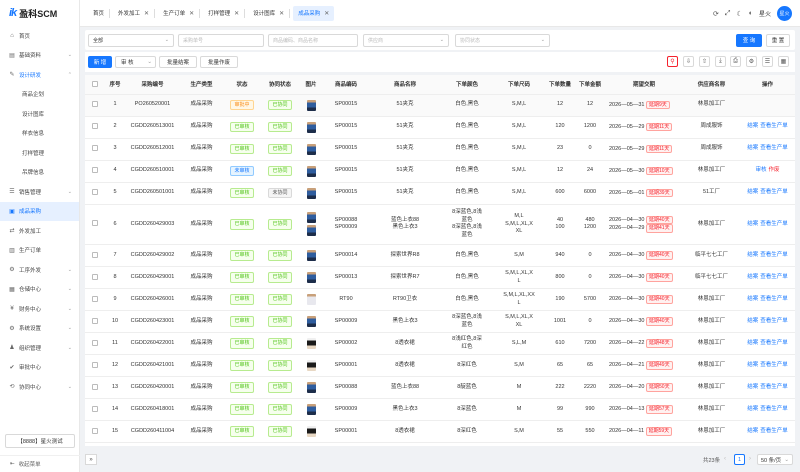 This screenshot has width=800, height=472. What do you see at coordinates (221, 40) in the screenshot?
I see `po-number-input: 采购单号` at bounding box center [221, 40].